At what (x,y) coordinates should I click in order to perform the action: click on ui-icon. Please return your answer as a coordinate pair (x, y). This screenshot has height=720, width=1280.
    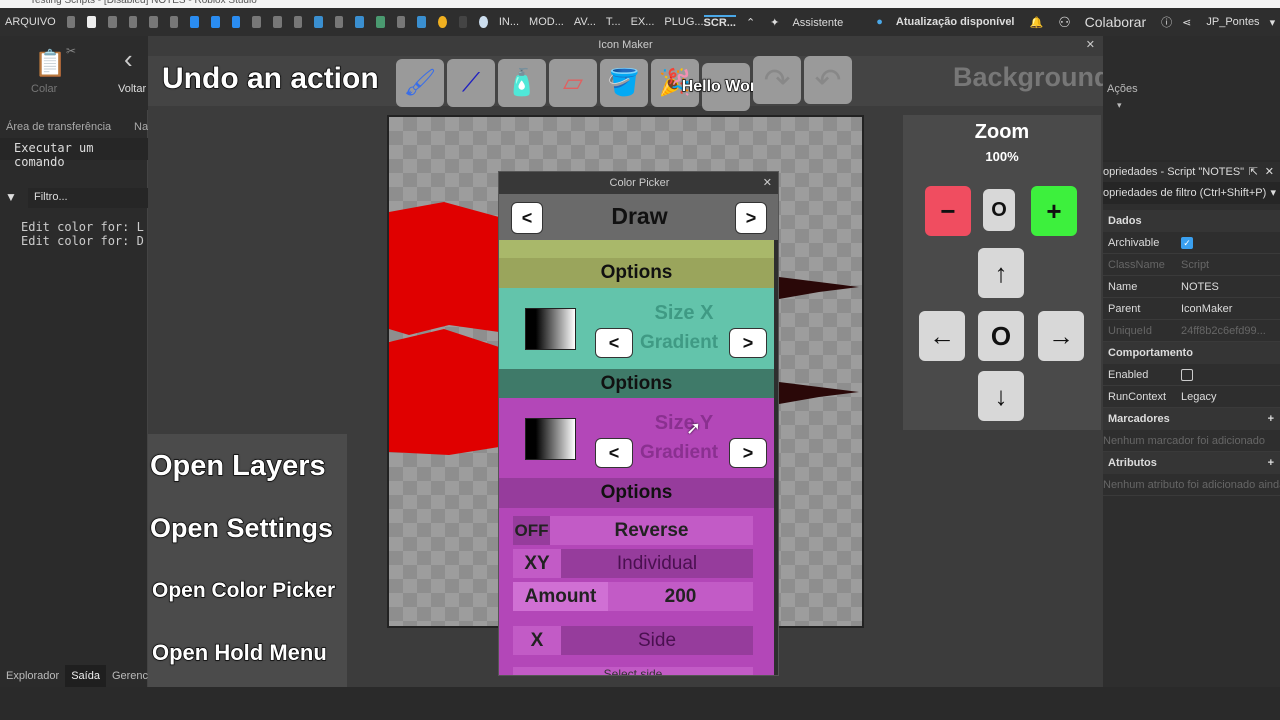
    Looking at the image, I should click on (277, 22).